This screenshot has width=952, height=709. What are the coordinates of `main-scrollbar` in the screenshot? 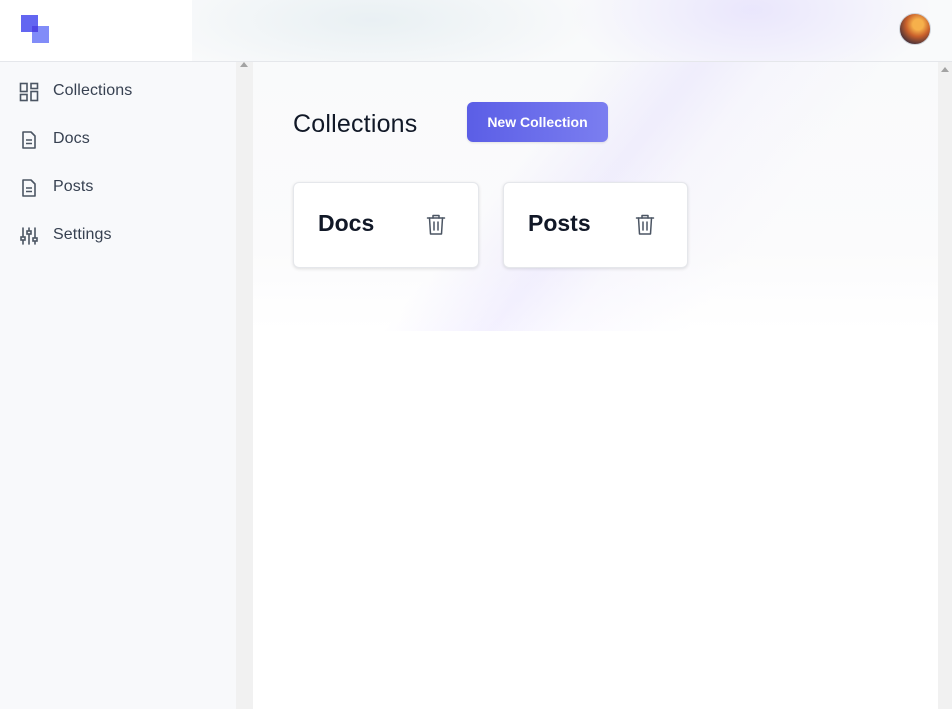 It's located at (945, 385).